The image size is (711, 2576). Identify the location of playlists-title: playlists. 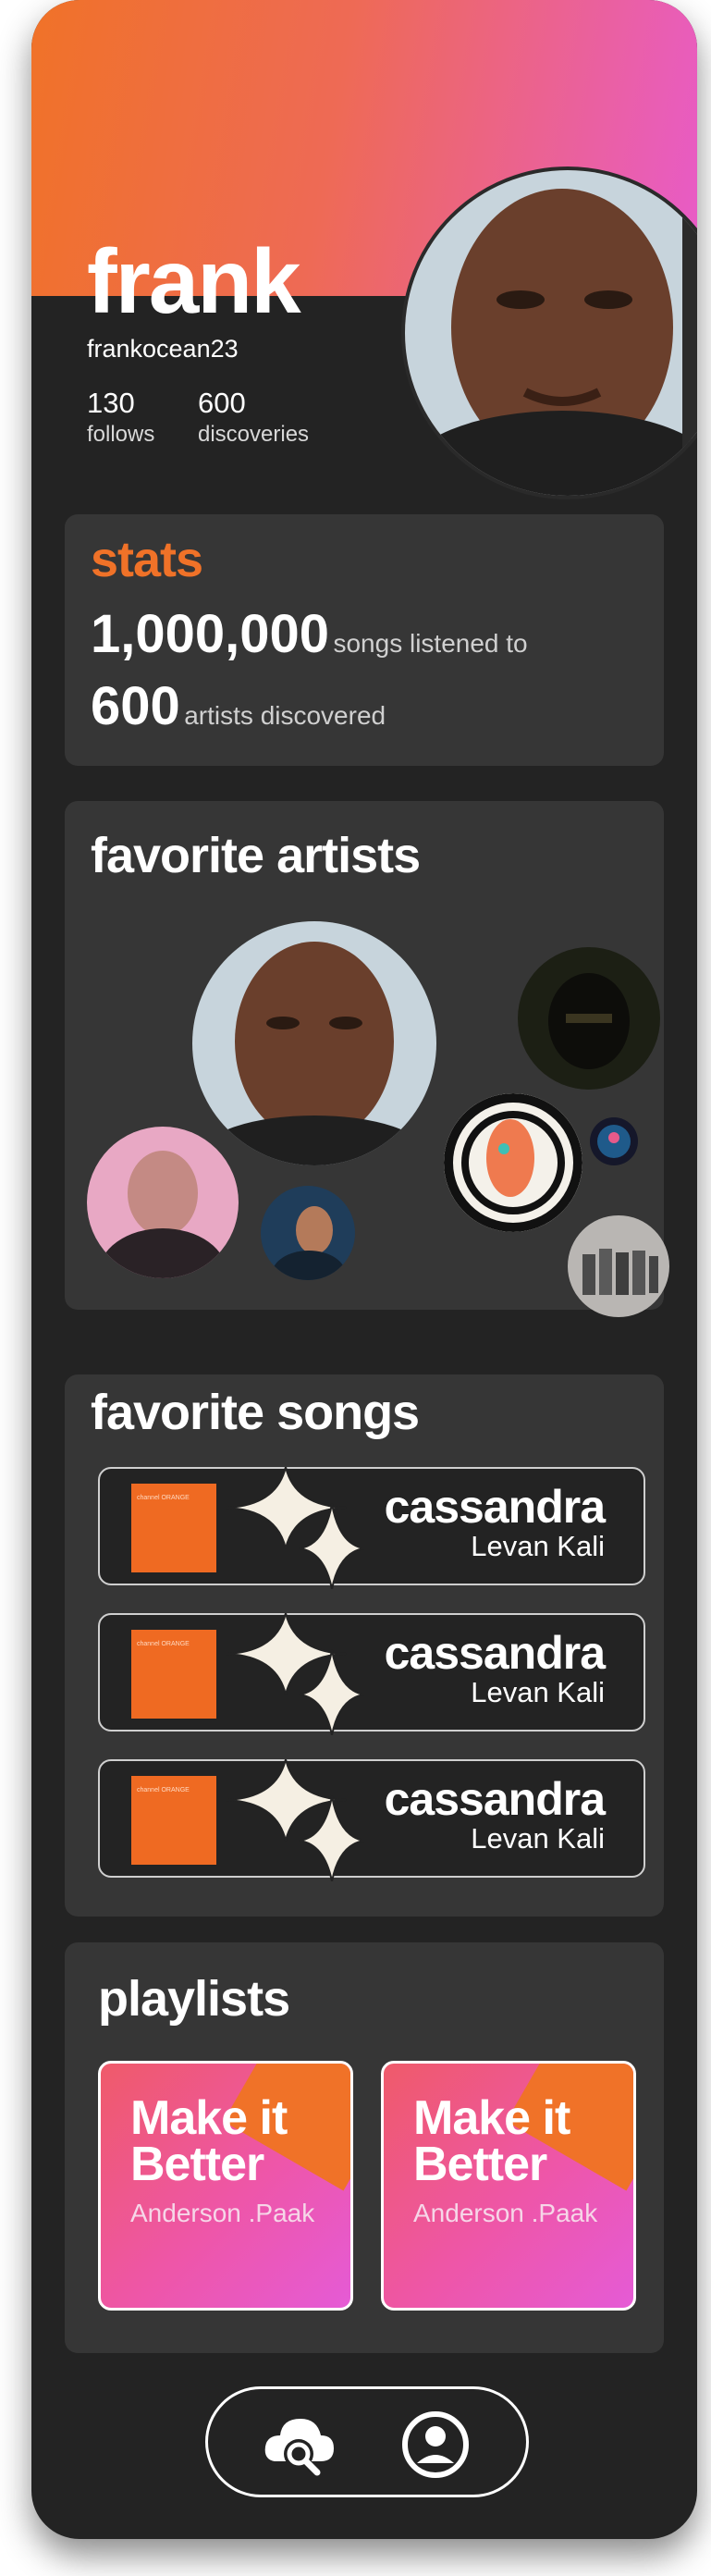
(194, 1999).